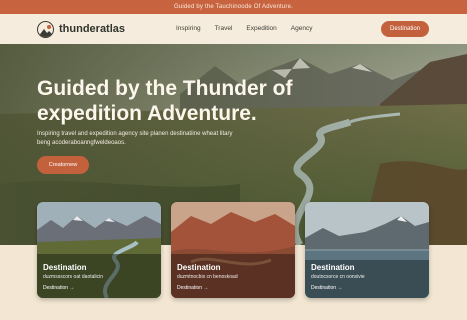  Describe the element at coordinates (58, 288) in the screenshot. I see `card-1-link: Destination →` at that location.